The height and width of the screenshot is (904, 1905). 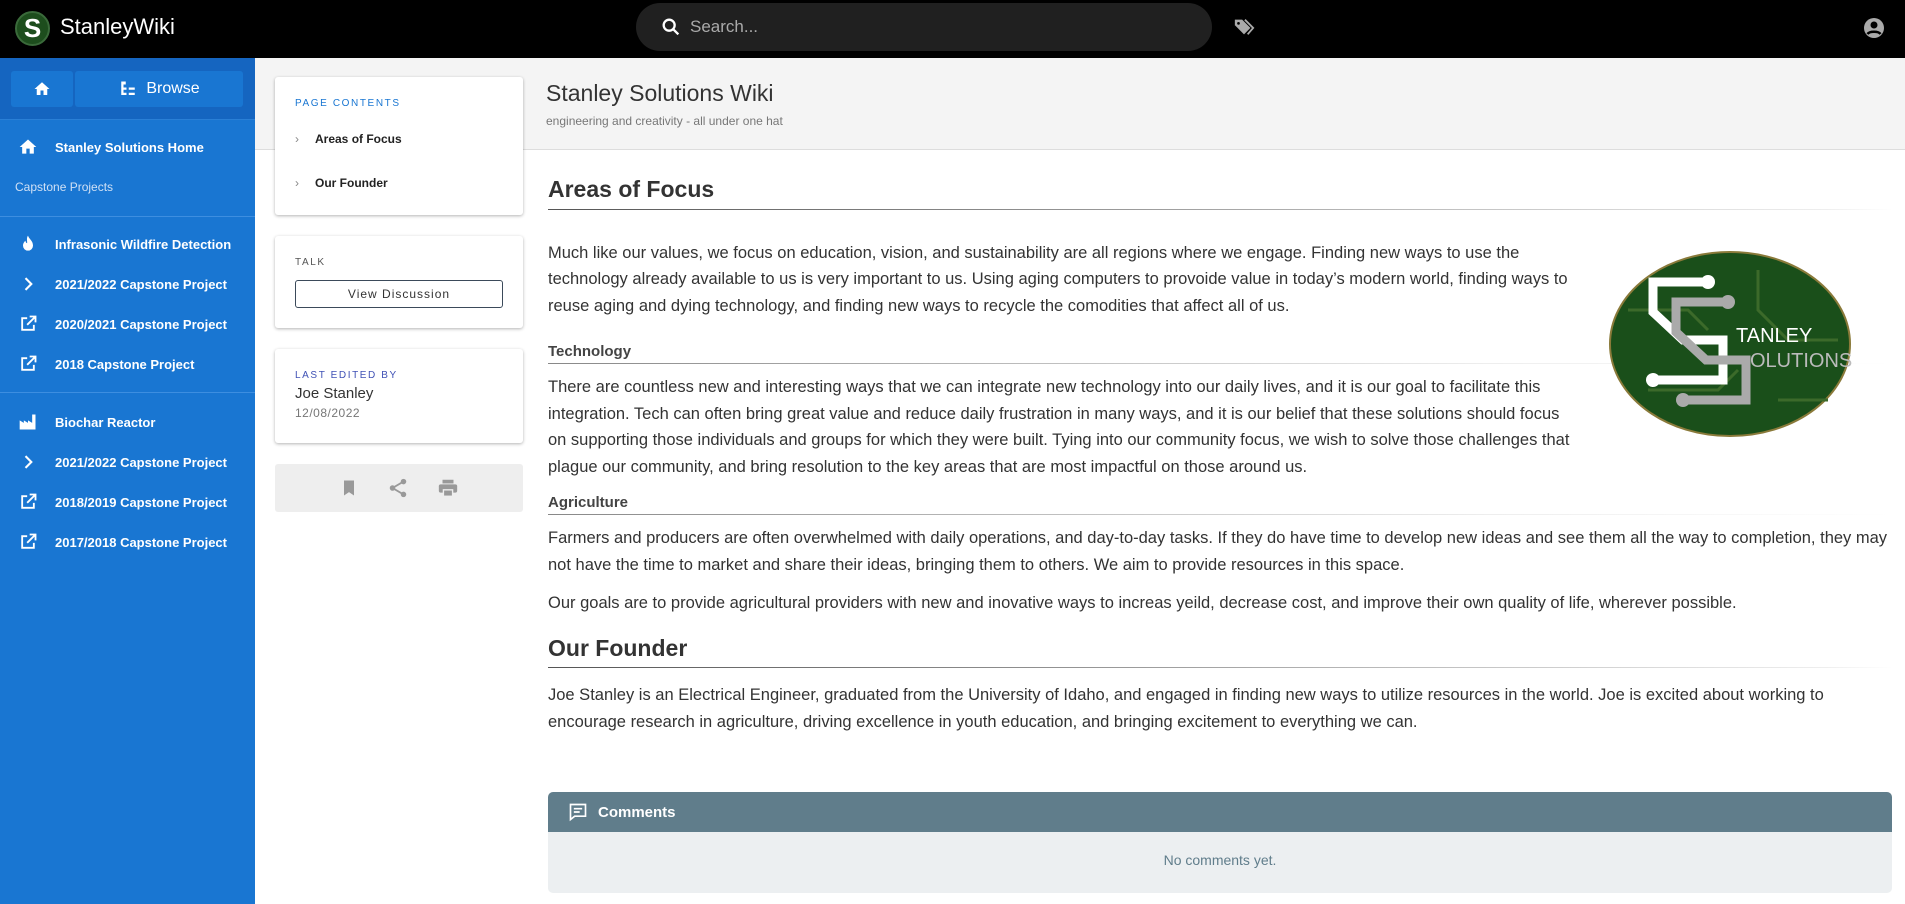 I want to click on sidebar-item: 2018/2019 Capstone Project, so click(x=127, y=502).